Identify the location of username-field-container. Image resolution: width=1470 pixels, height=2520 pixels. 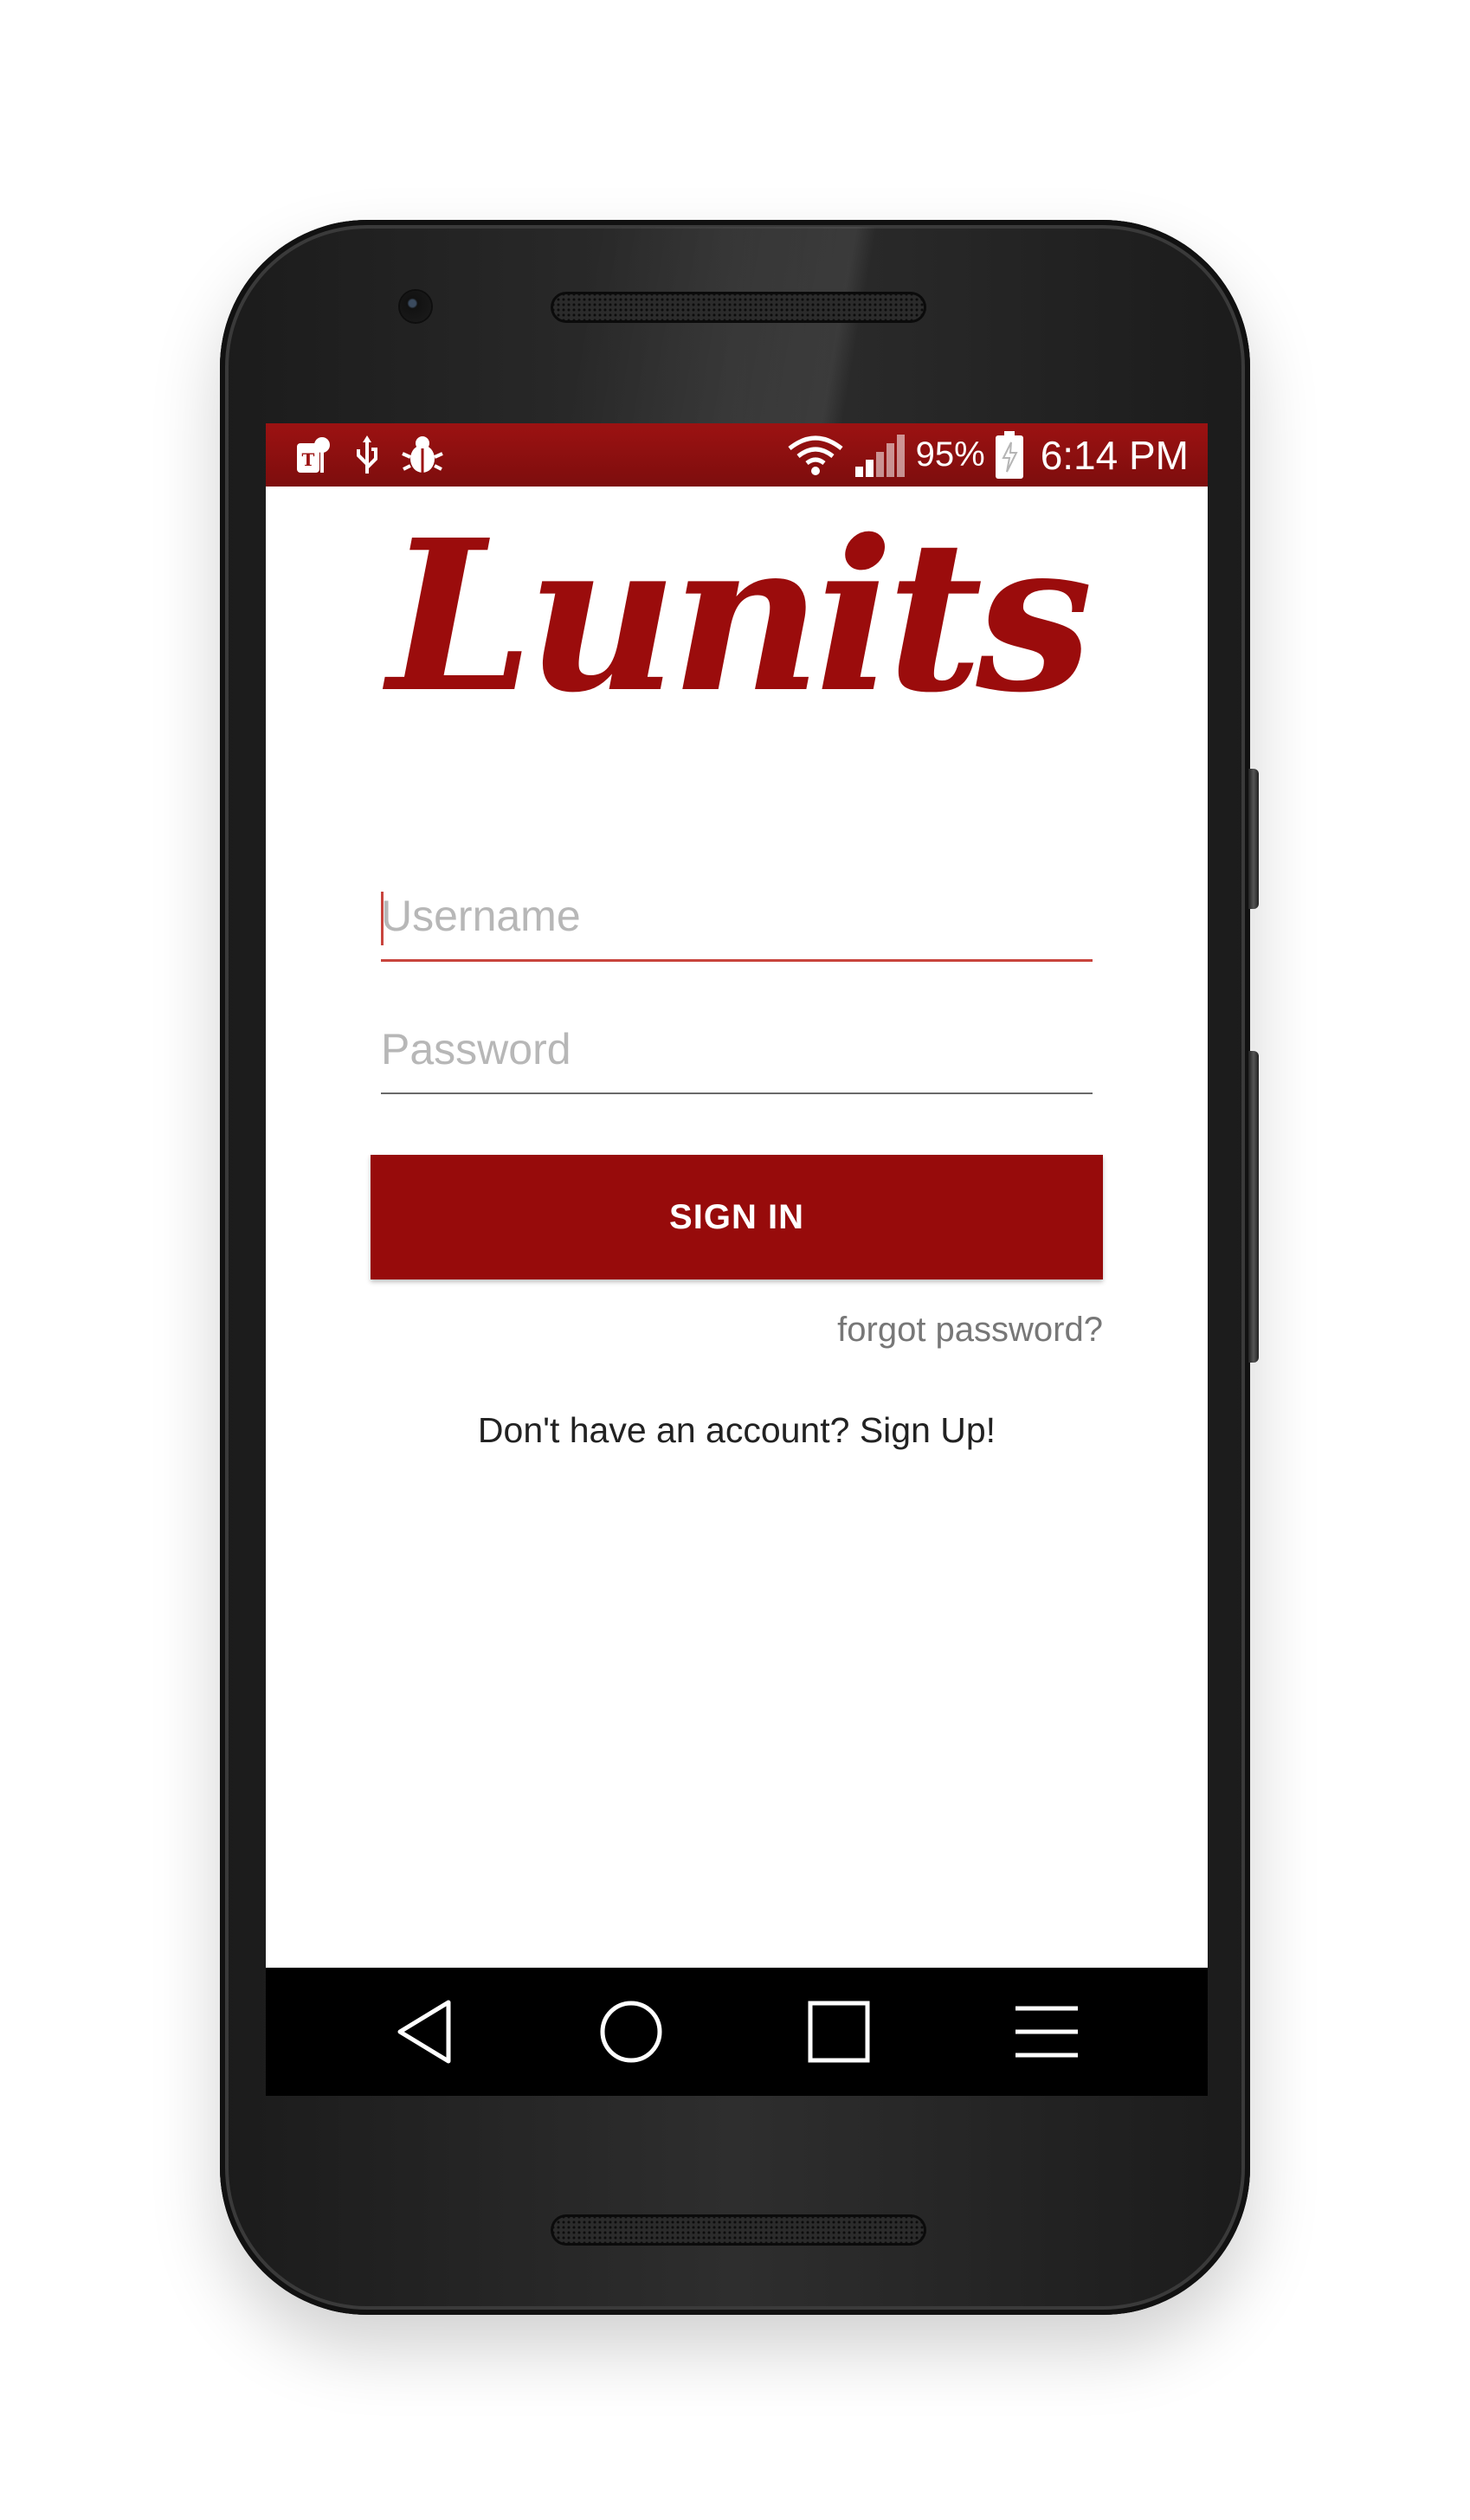
(737, 917).